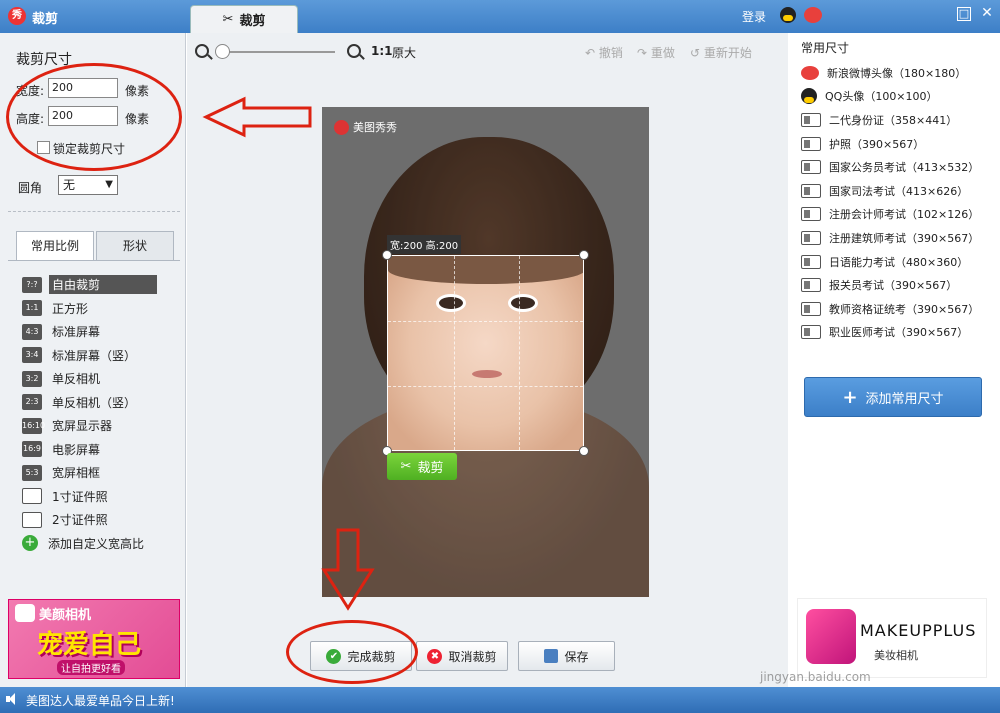 This screenshot has width=1000, height=713. I want to click on annotation-arrow-down, so click(348, 569).